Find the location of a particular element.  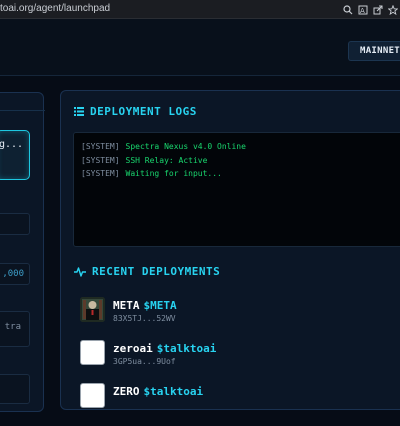

description-placeholder: tra is located at coordinates (12, 327).